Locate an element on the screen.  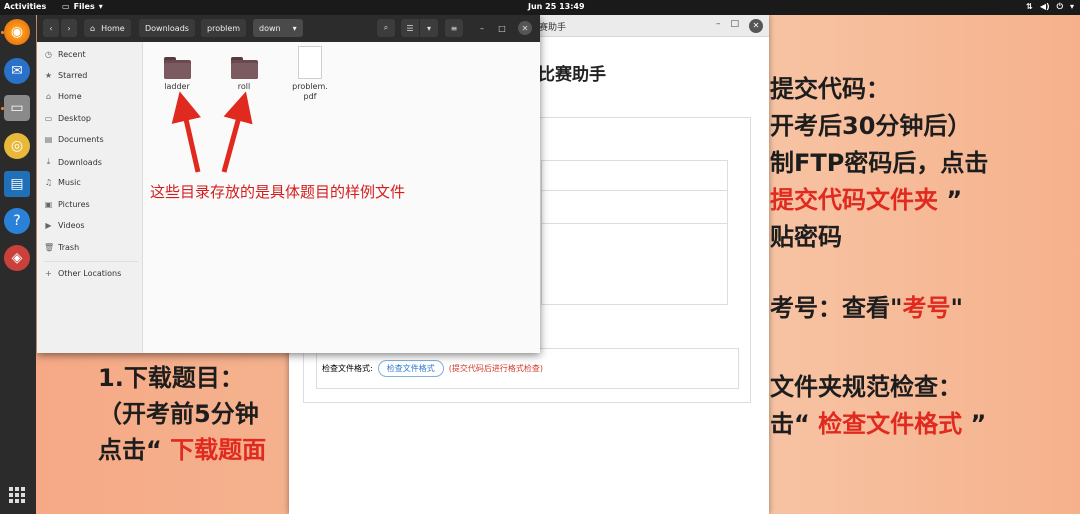
files-app-icon: ▭ is located at coordinates (66, 6).